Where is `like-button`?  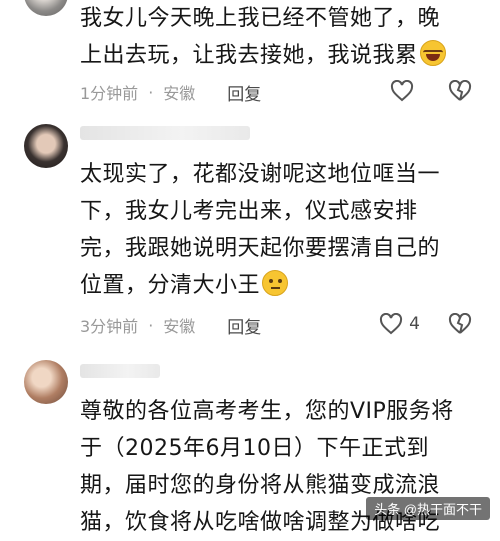 like-button is located at coordinates (405, 91).